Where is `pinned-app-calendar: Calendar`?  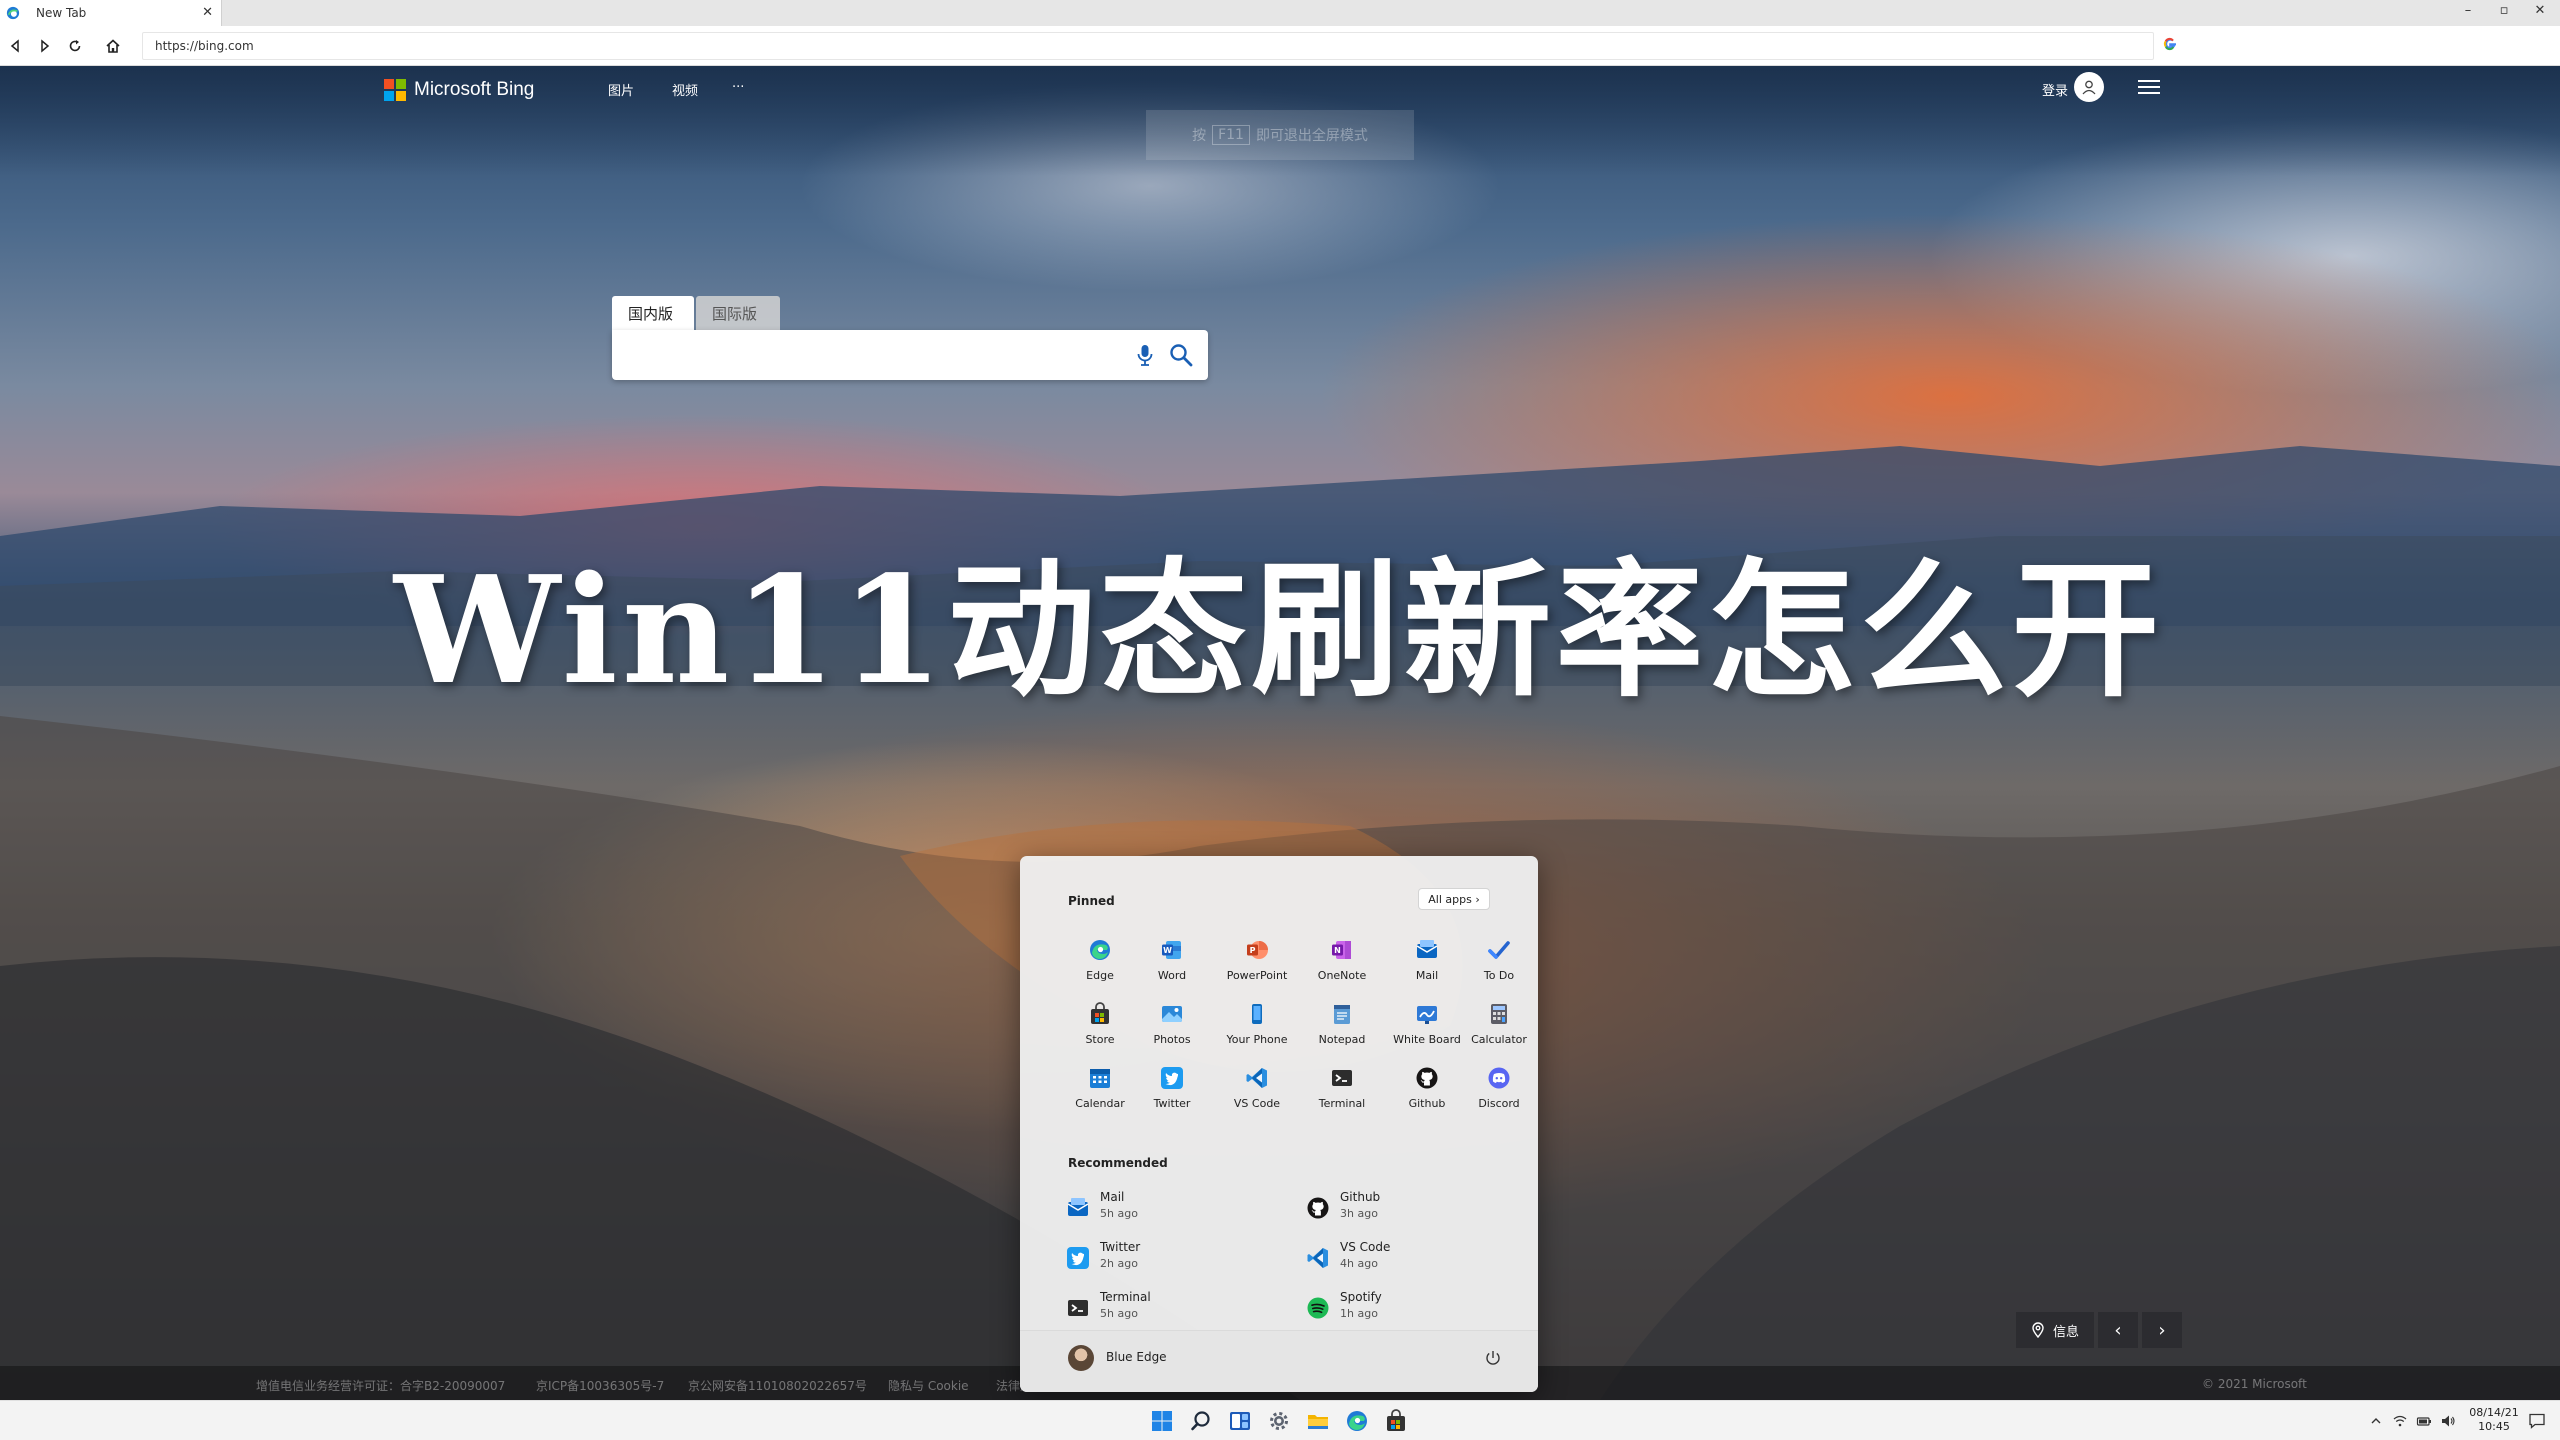
pinned-app-calendar: Calendar is located at coordinates (1100, 1093).